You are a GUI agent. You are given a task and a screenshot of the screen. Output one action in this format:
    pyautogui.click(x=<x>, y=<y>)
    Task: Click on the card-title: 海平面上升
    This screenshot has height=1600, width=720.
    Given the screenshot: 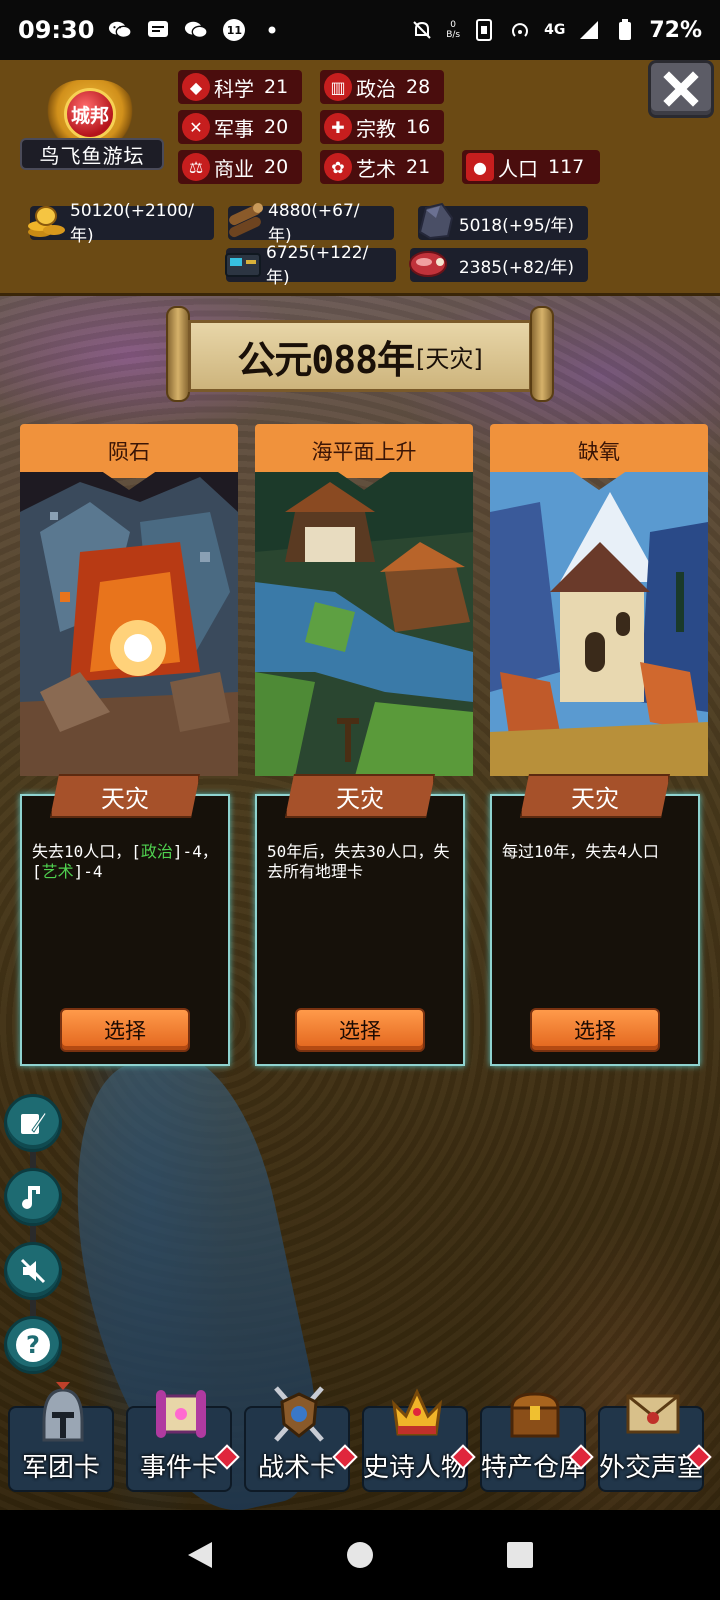 What is the action you would take?
    pyautogui.click(x=364, y=451)
    